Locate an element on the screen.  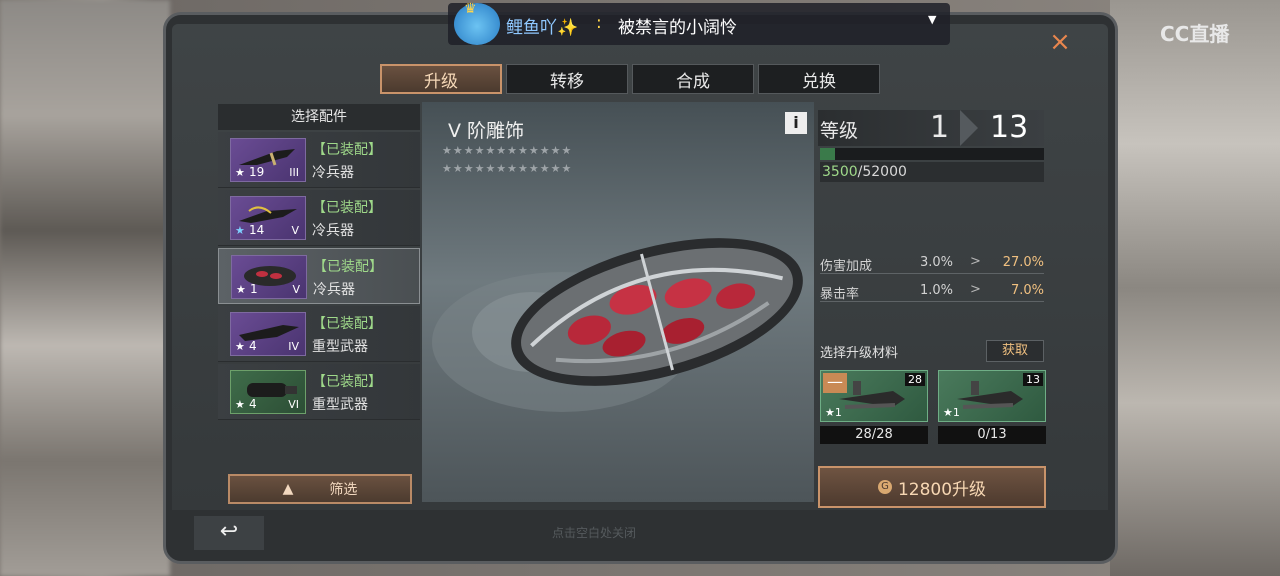
list-item: ★ 19 III 【已装配】 冷兵器 is located at coordinates (319, 160).